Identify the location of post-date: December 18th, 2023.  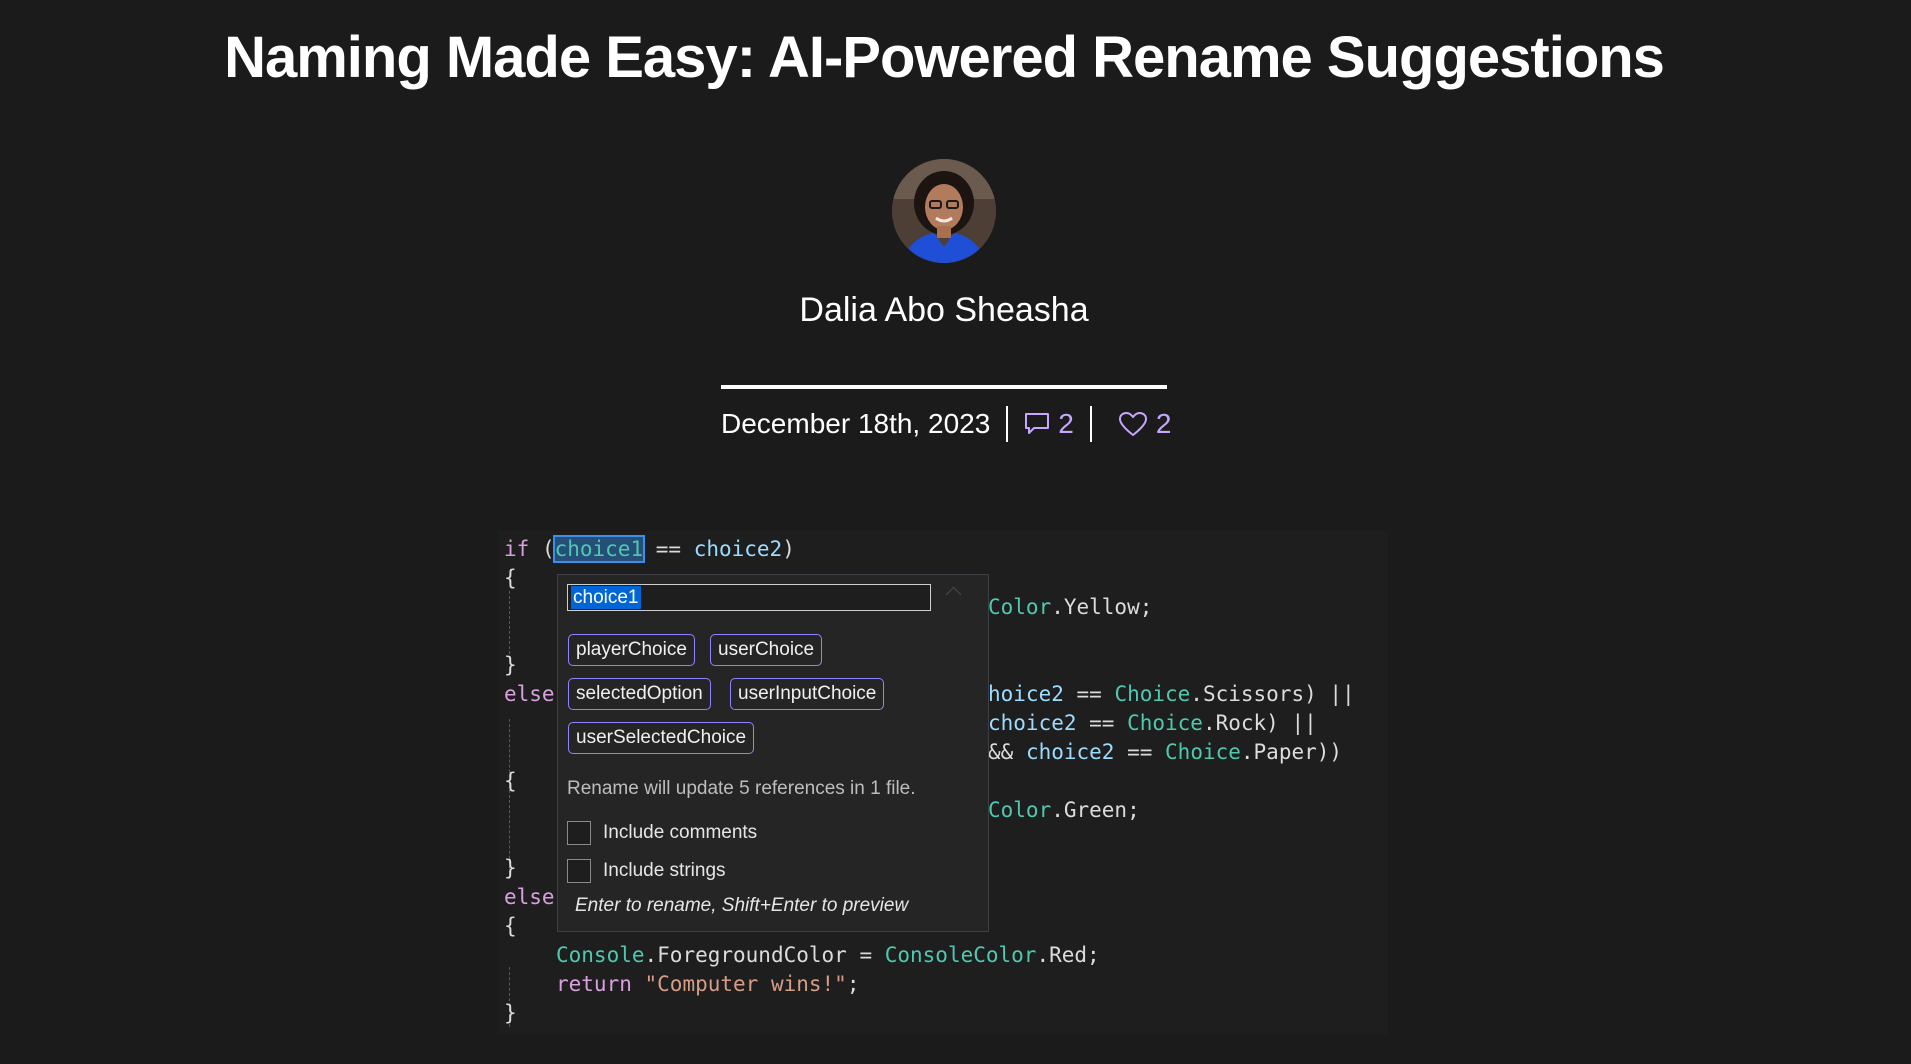
(856, 423).